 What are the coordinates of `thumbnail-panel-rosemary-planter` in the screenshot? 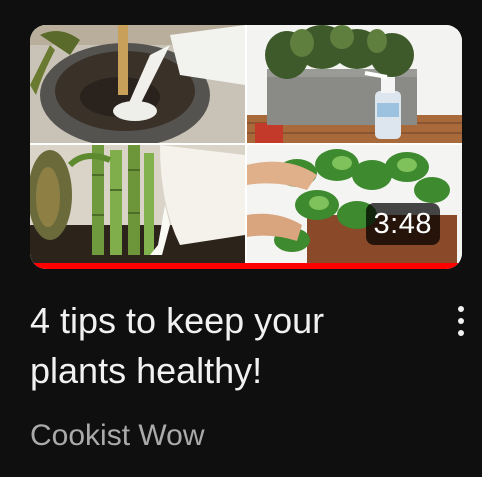 It's located at (354, 84).